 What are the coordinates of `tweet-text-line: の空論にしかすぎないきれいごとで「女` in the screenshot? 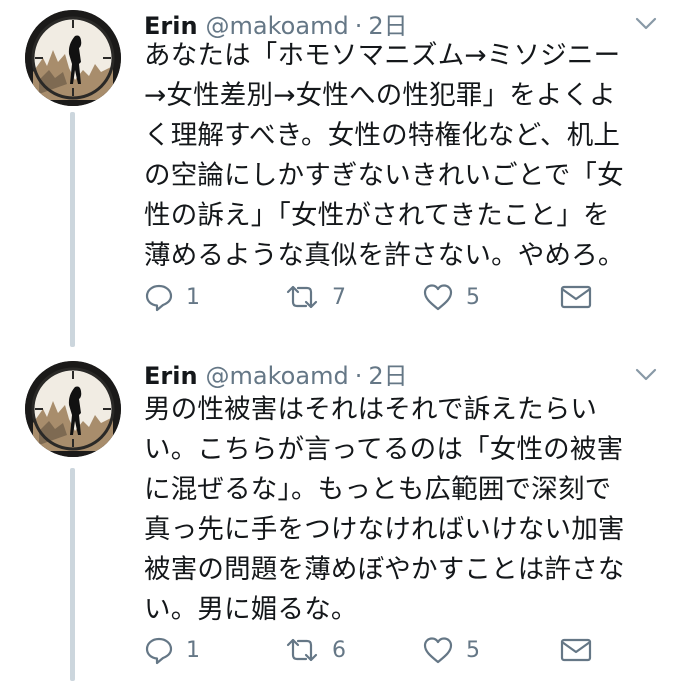 It's located at (384, 175).